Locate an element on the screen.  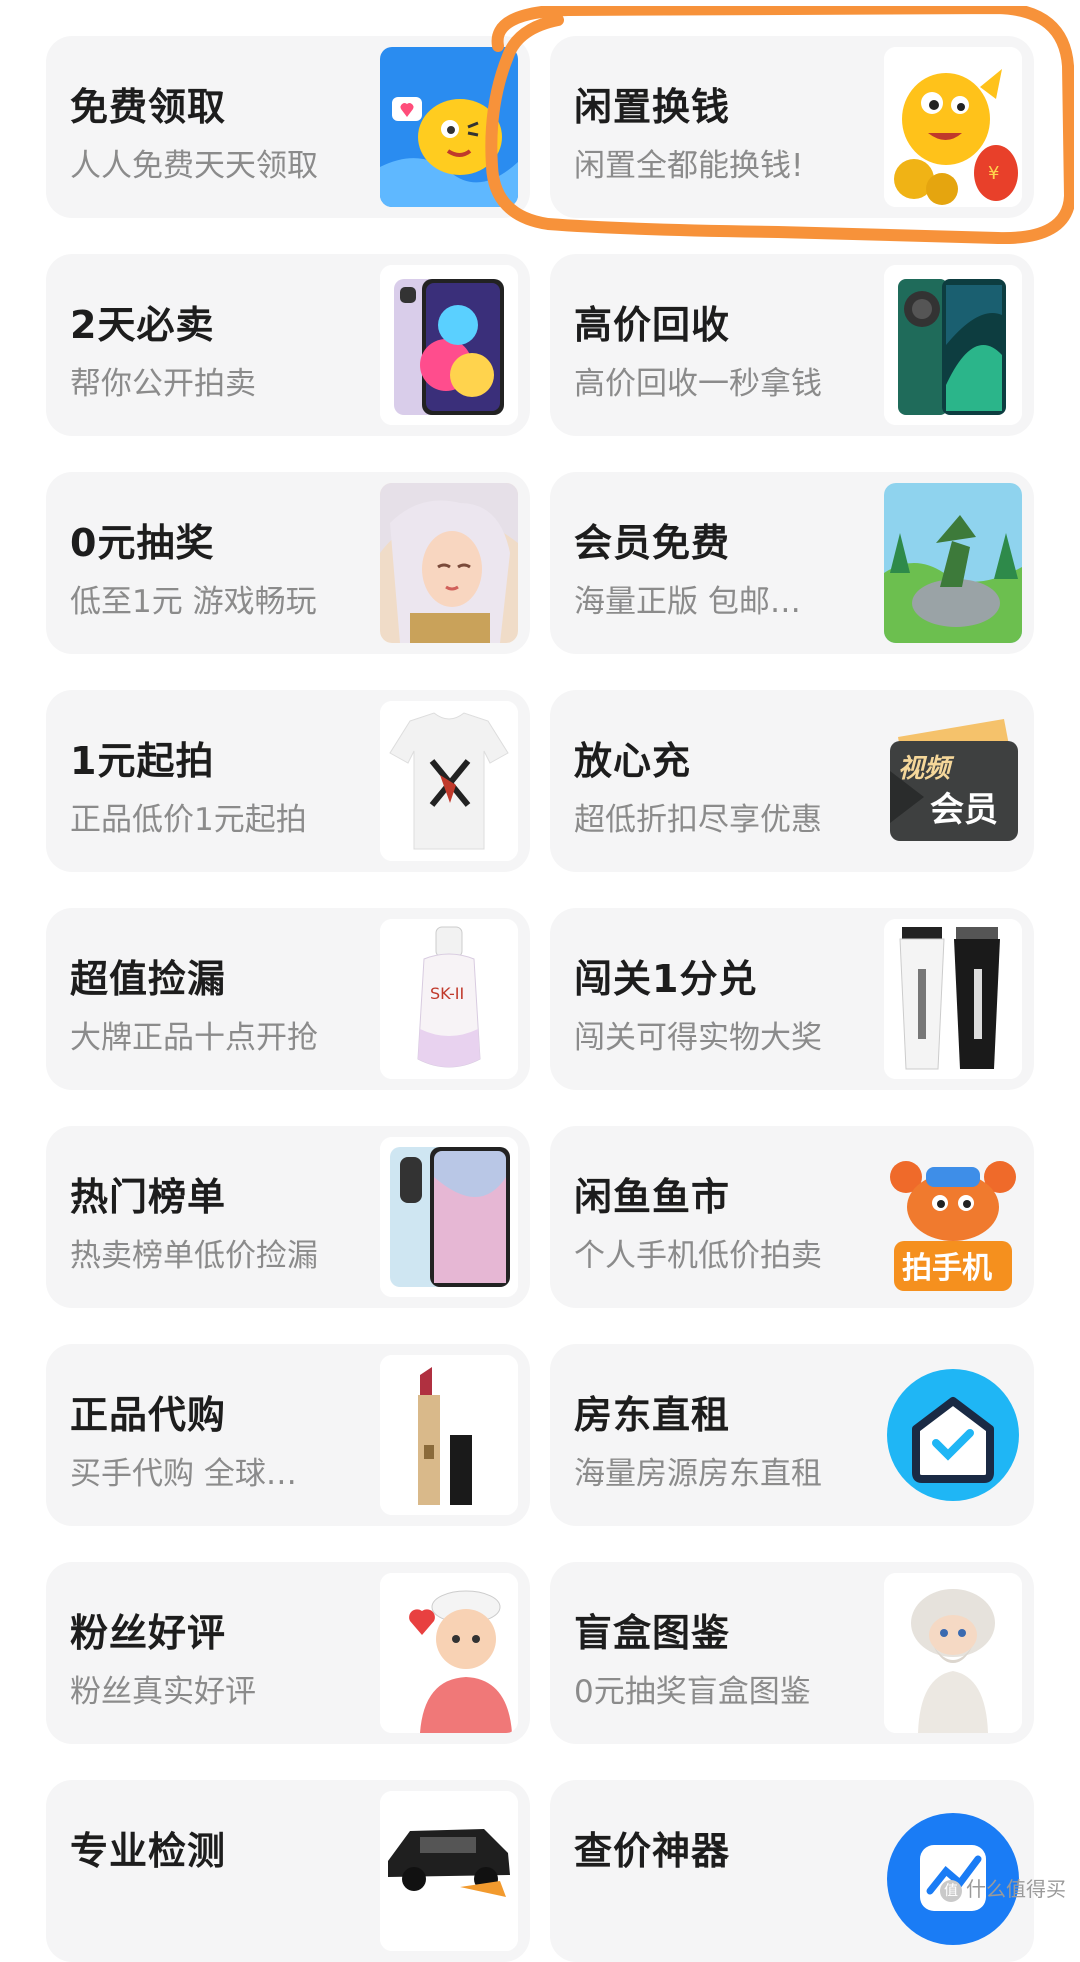
card-title: 会员免费 is located at coordinates (652, 543).